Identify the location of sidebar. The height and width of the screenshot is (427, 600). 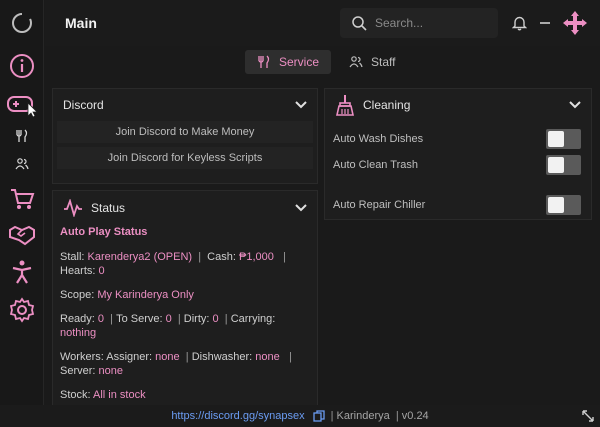
(22, 202).